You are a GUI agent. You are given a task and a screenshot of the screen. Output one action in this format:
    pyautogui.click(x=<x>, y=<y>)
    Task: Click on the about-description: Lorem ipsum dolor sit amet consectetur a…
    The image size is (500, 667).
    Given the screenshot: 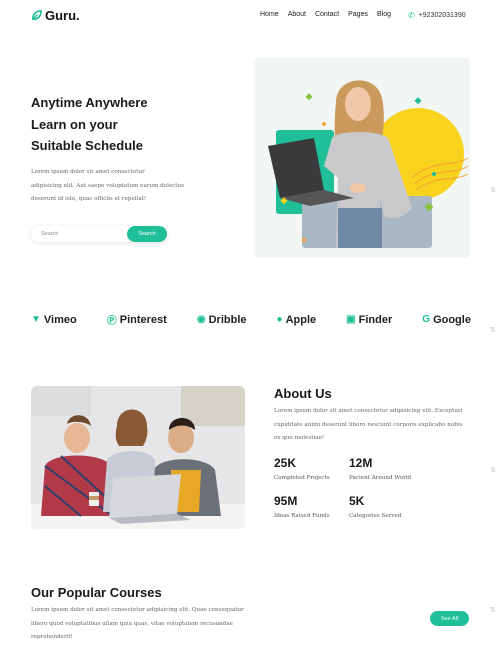 What is the action you would take?
    pyautogui.click(x=372, y=425)
    